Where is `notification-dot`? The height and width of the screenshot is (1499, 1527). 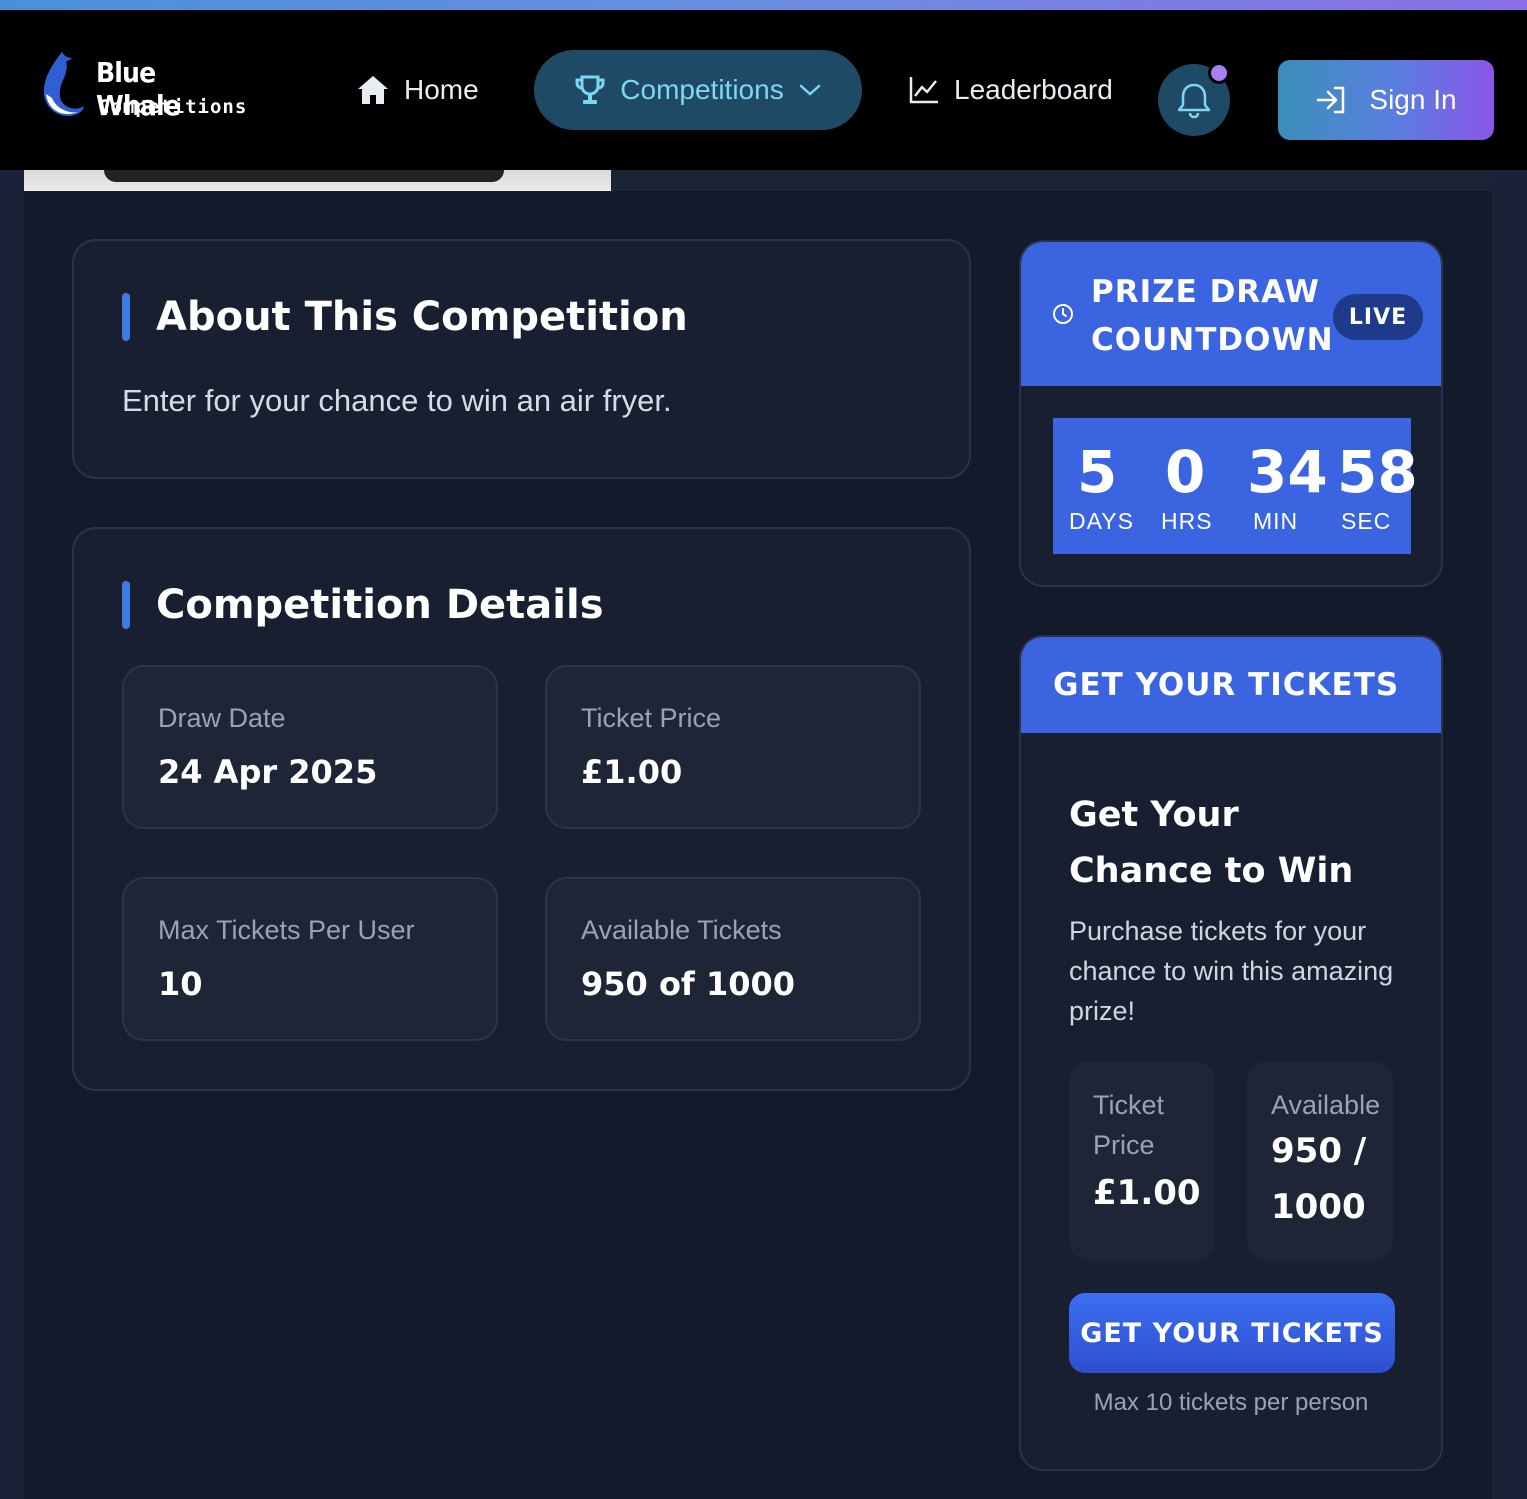
notification-dot is located at coordinates (1219, 73).